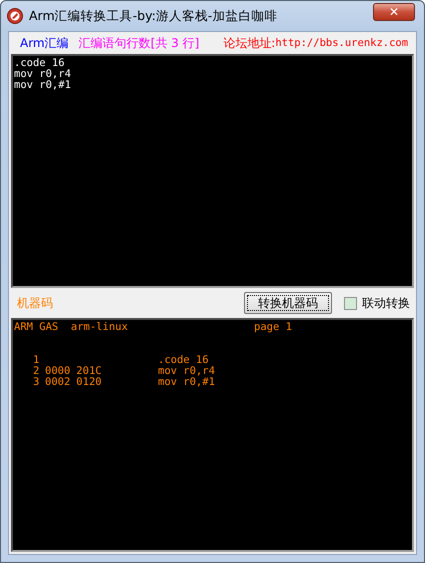 Image resolution: width=425 pixels, height=563 pixels. What do you see at coordinates (288, 303) in the screenshot?
I see `convert-button: 转换机器码` at bounding box center [288, 303].